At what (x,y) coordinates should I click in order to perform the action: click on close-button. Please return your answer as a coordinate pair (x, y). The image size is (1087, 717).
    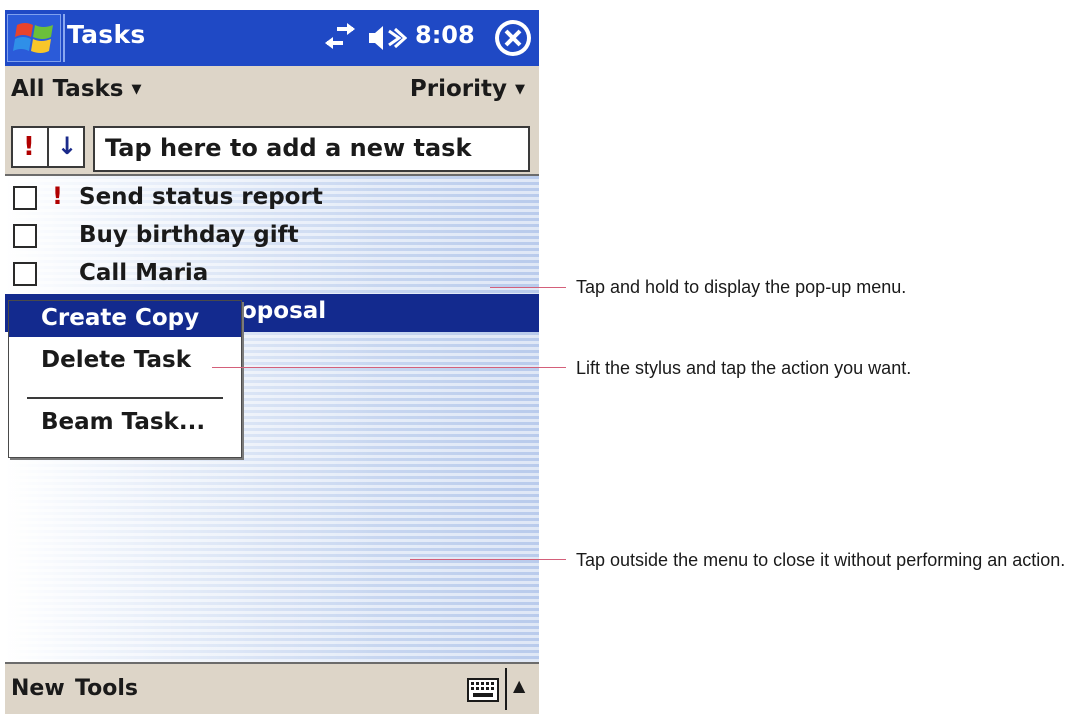
    Looking at the image, I should click on (513, 38).